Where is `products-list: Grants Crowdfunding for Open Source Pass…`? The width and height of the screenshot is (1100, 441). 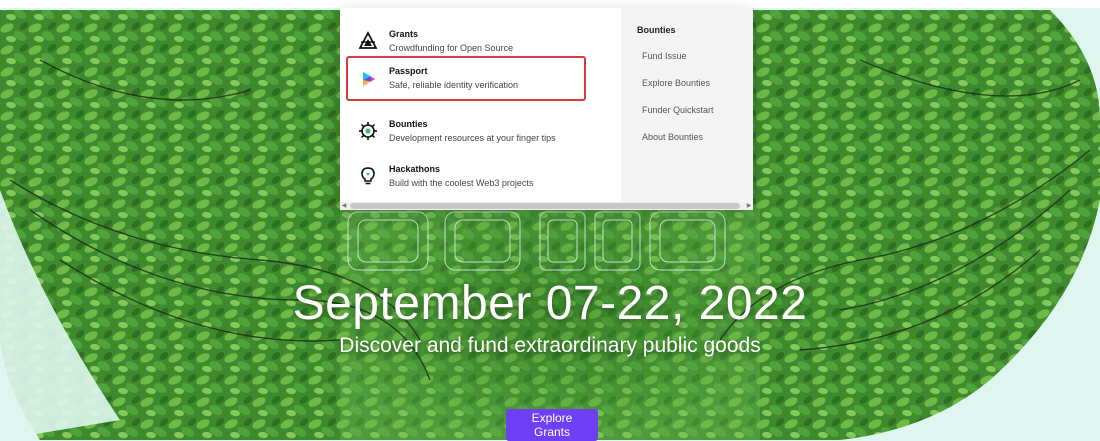 products-list: Grants Crowdfunding for Open Source Pass… is located at coordinates (480, 105).